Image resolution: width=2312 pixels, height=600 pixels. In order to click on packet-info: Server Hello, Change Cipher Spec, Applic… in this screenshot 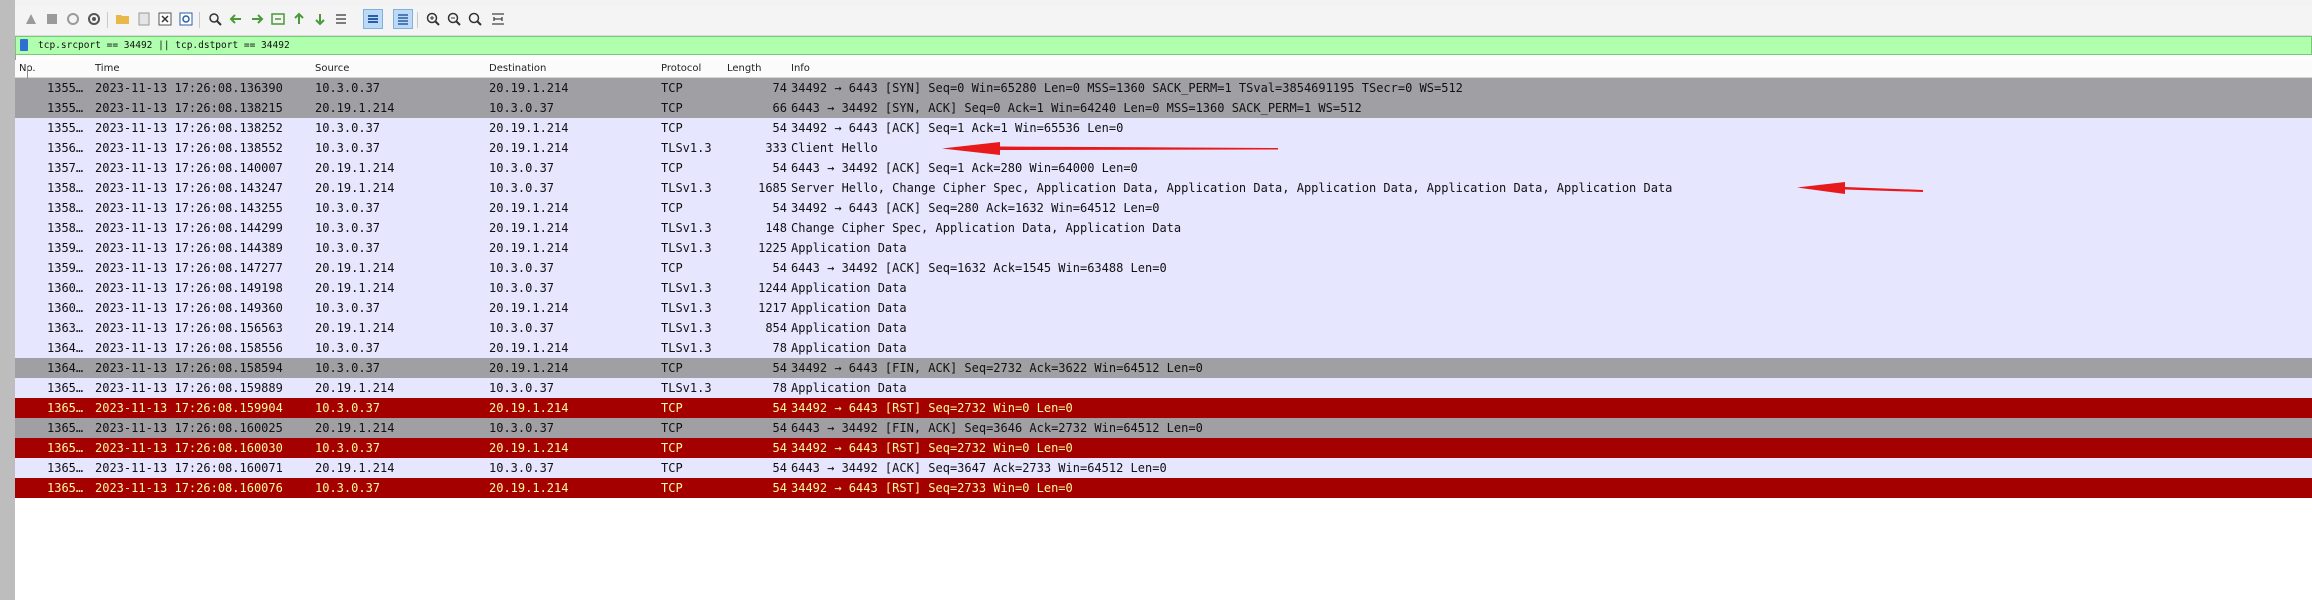, I will do `click(1232, 188)`.